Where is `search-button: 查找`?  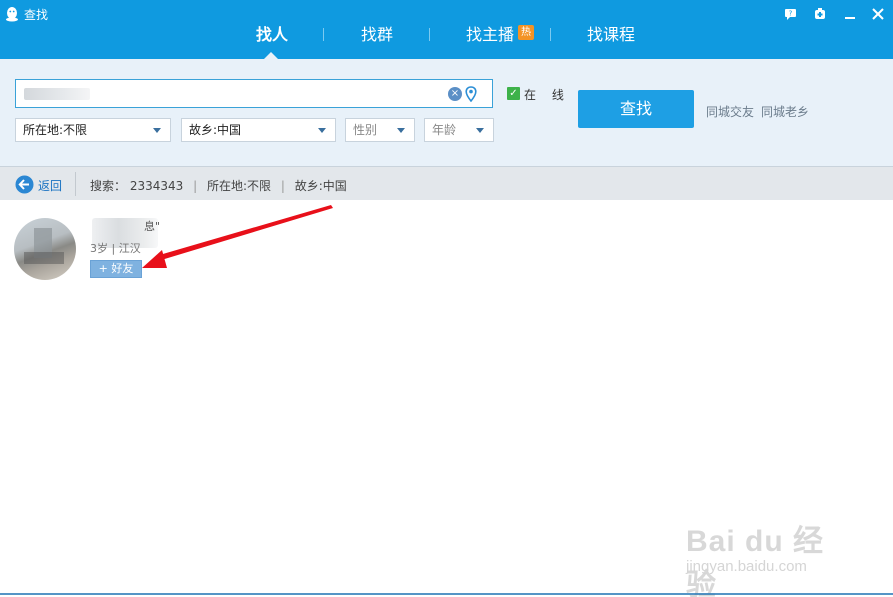
search-button: 查找 is located at coordinates (636, 109).